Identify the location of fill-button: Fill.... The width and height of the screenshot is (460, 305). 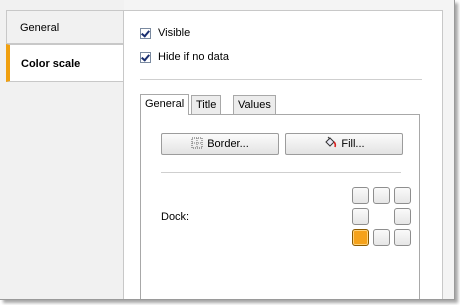
(344, 144).